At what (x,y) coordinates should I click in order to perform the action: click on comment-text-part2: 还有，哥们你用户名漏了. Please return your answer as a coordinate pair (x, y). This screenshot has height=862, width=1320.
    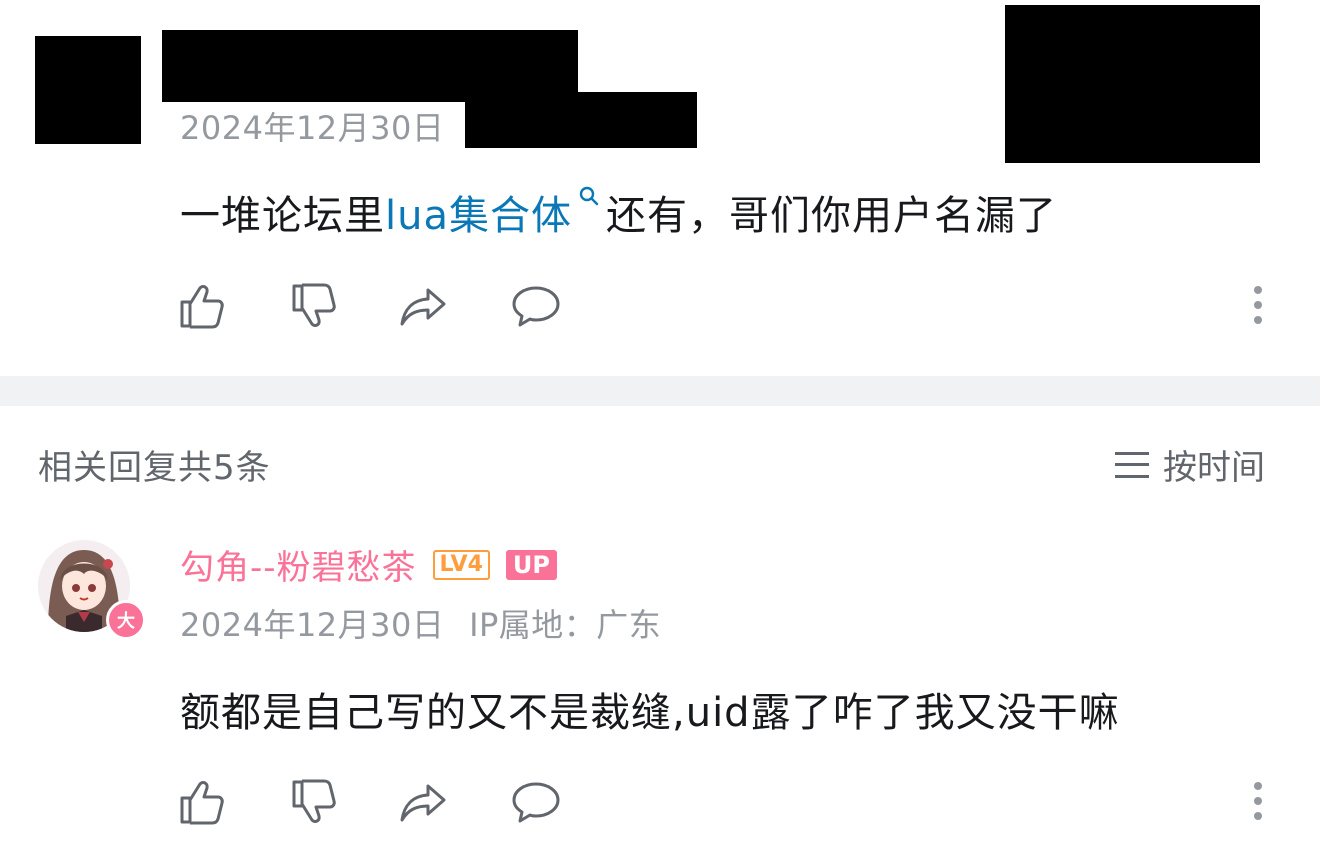
    Looking at the image, I should click on (831, 216).